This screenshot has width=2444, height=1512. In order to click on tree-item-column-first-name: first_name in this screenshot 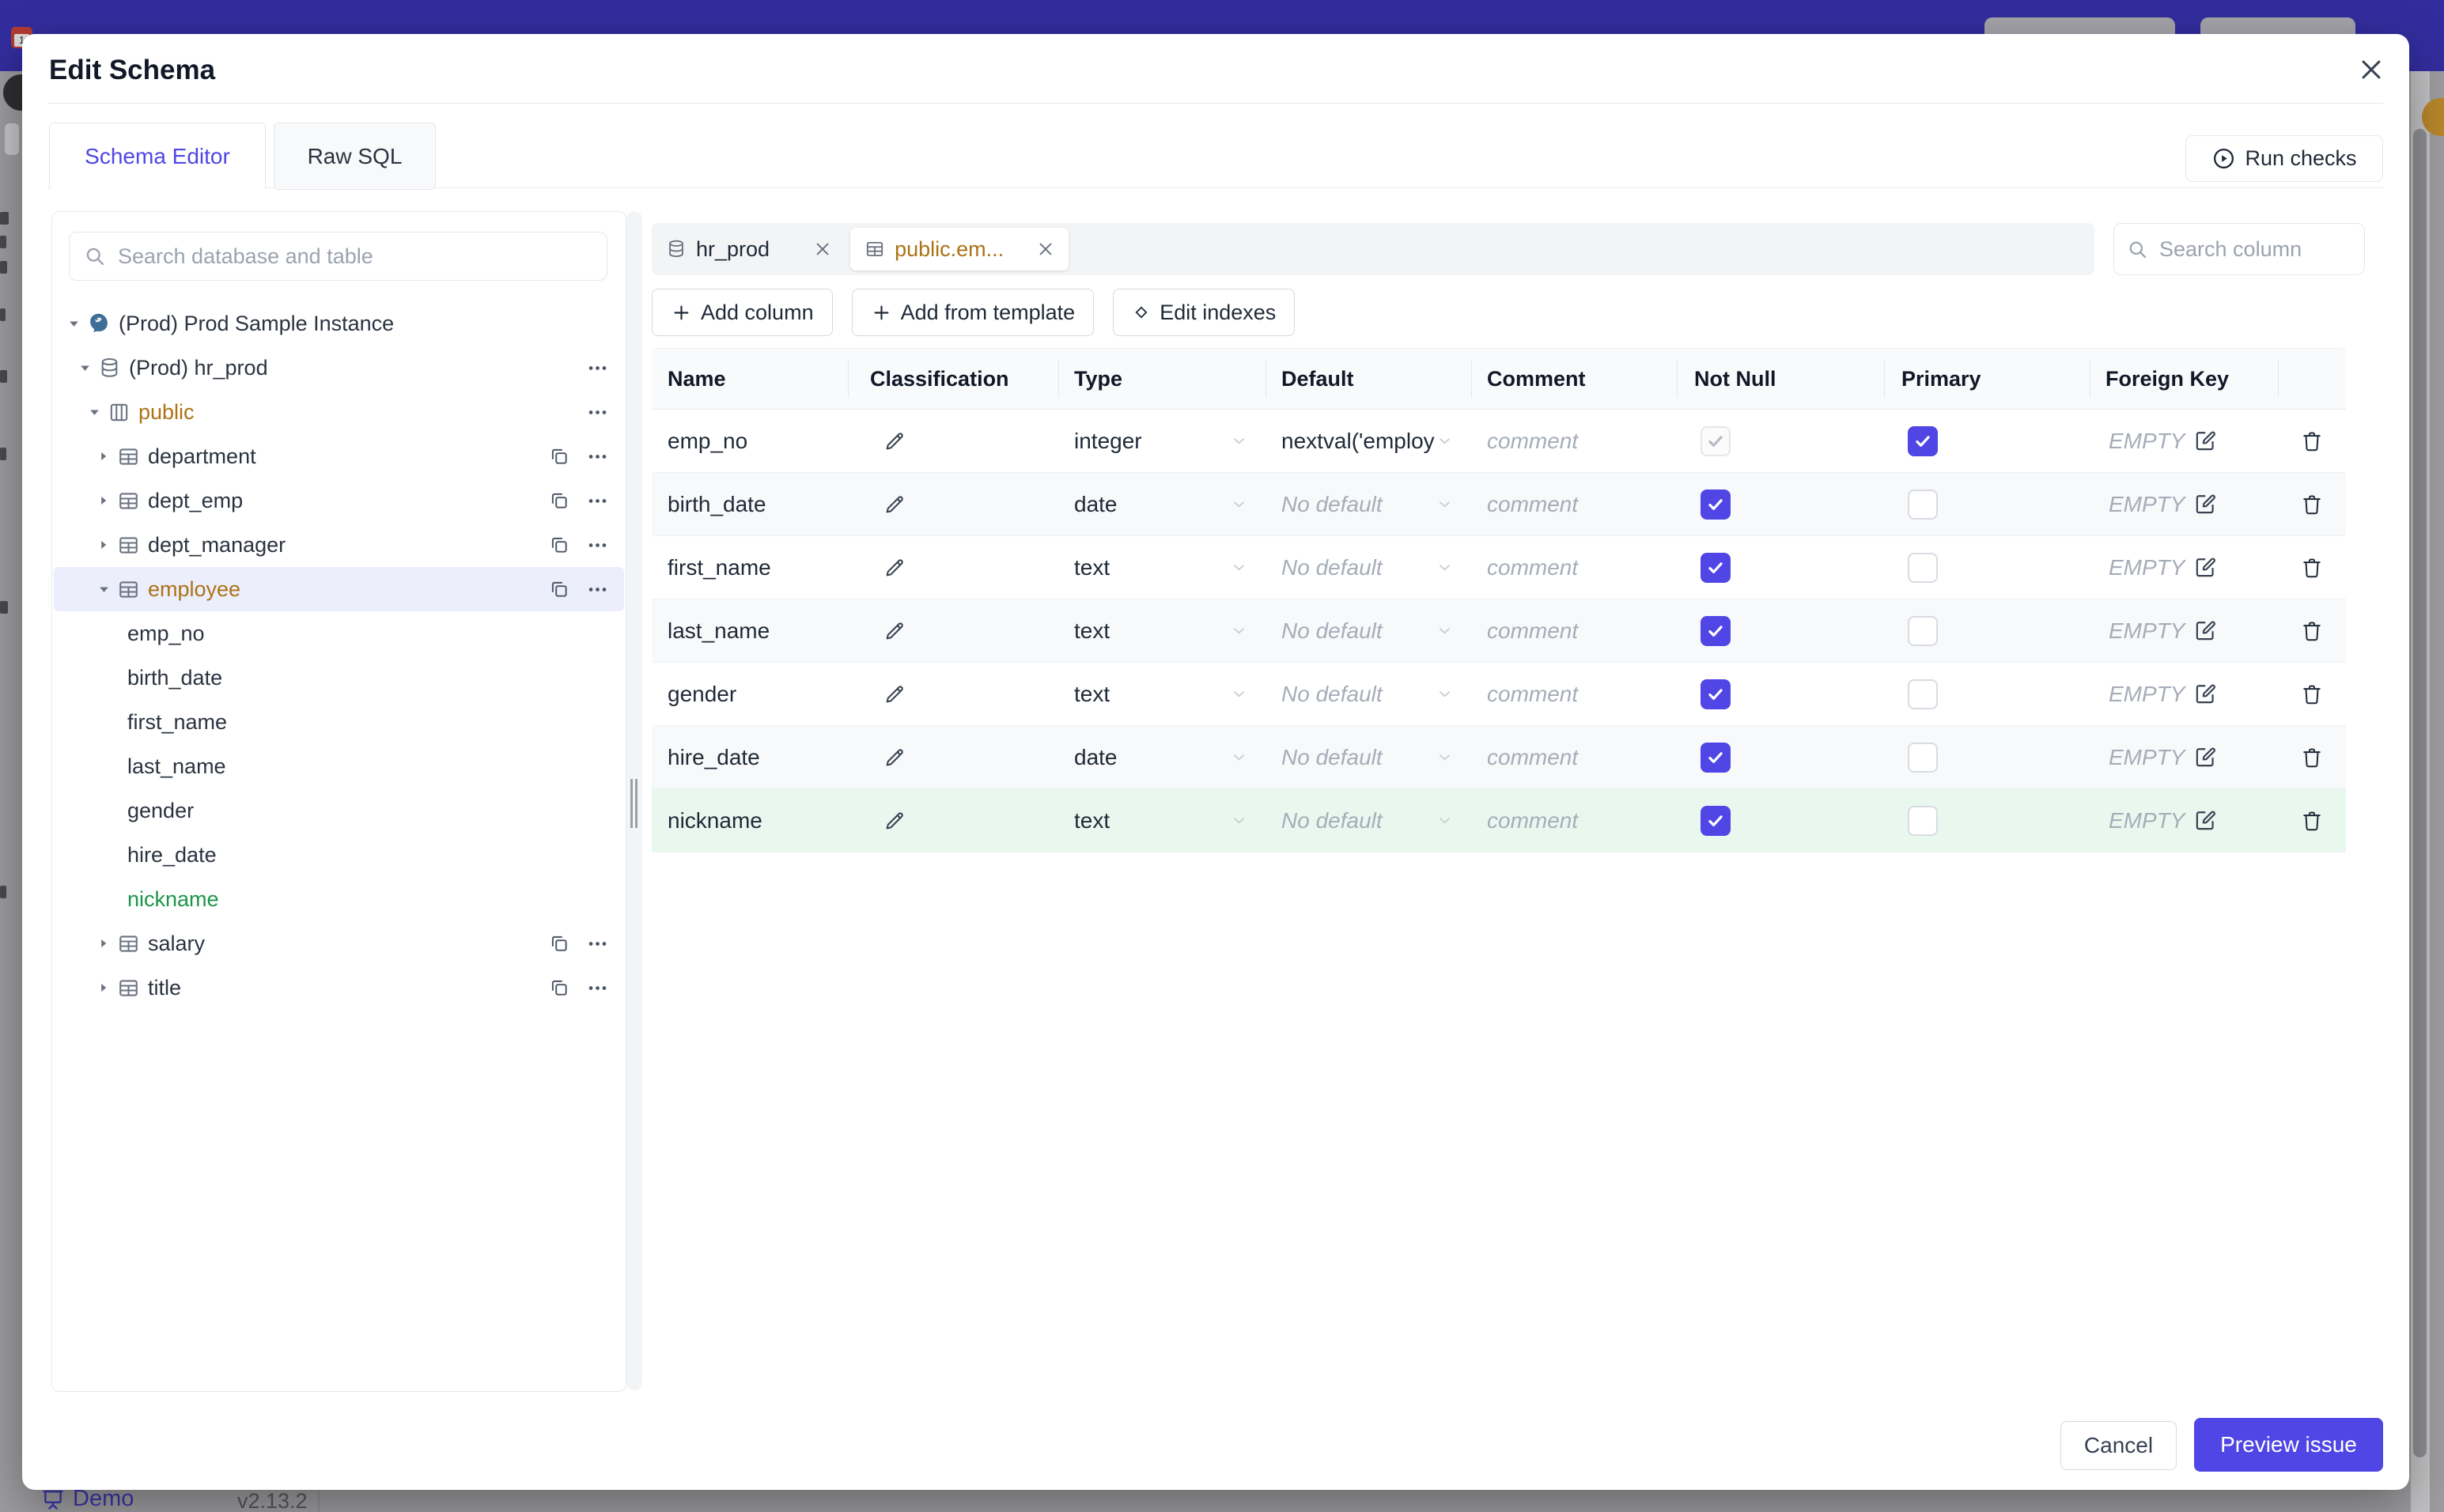, I will do `click(339, 722)`.